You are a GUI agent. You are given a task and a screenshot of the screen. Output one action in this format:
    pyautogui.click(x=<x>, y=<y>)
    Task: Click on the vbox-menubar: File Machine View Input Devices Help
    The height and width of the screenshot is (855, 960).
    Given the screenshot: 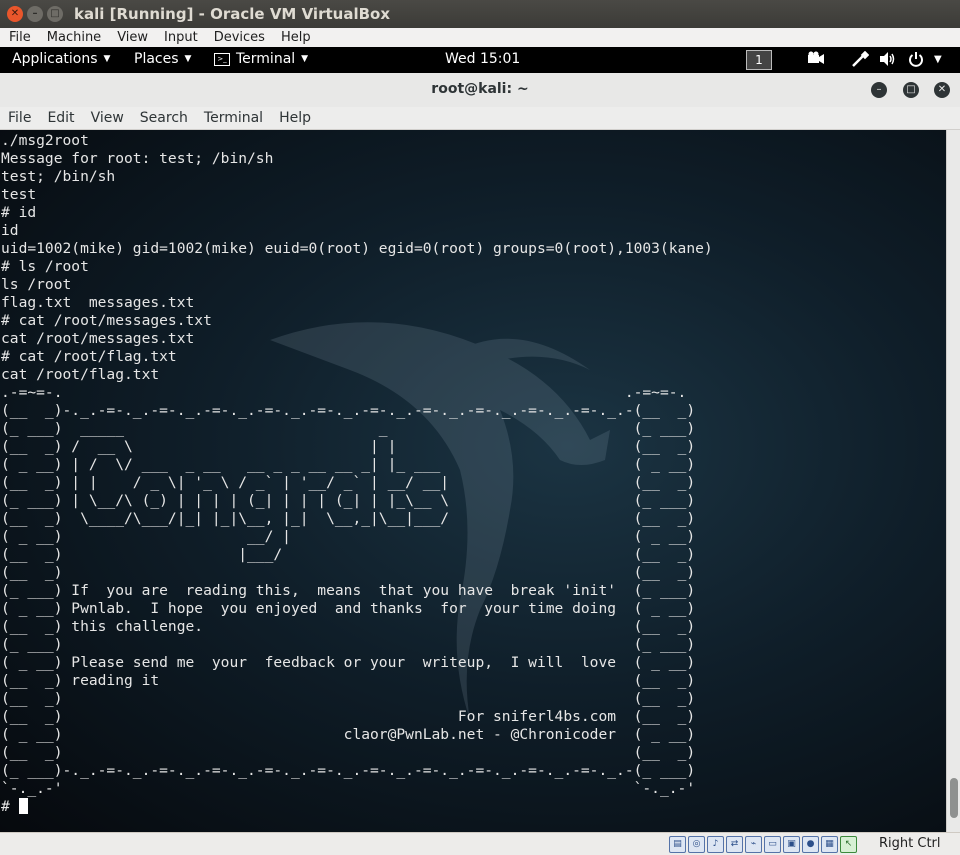 What is the action you would take?
    pyautogui.click(x=480, y=38)
    